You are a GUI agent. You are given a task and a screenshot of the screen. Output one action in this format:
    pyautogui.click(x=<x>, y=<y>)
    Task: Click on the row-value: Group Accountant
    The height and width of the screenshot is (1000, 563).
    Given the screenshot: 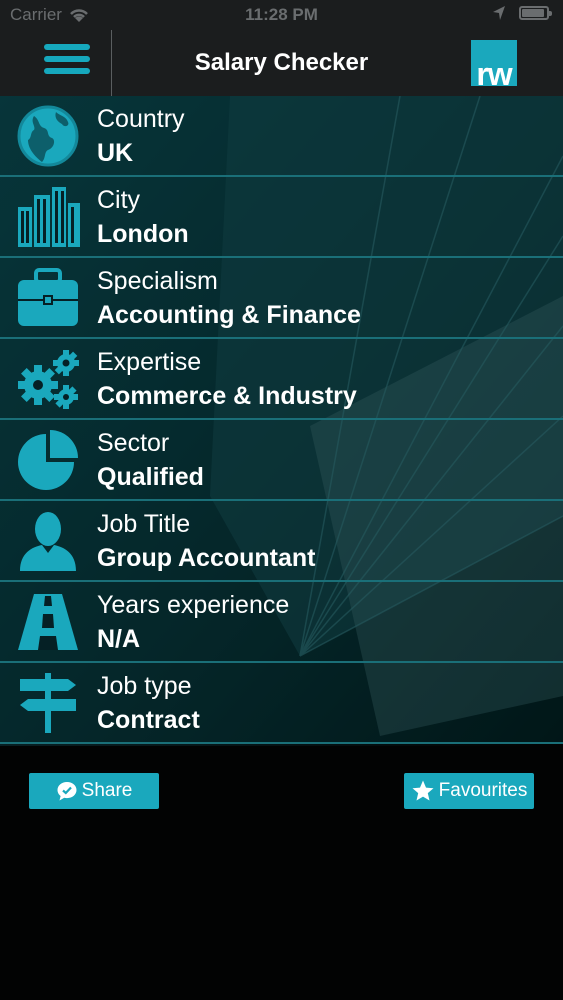 What is the action you would take?
    pyautogui.click(x=206, y=558)
    